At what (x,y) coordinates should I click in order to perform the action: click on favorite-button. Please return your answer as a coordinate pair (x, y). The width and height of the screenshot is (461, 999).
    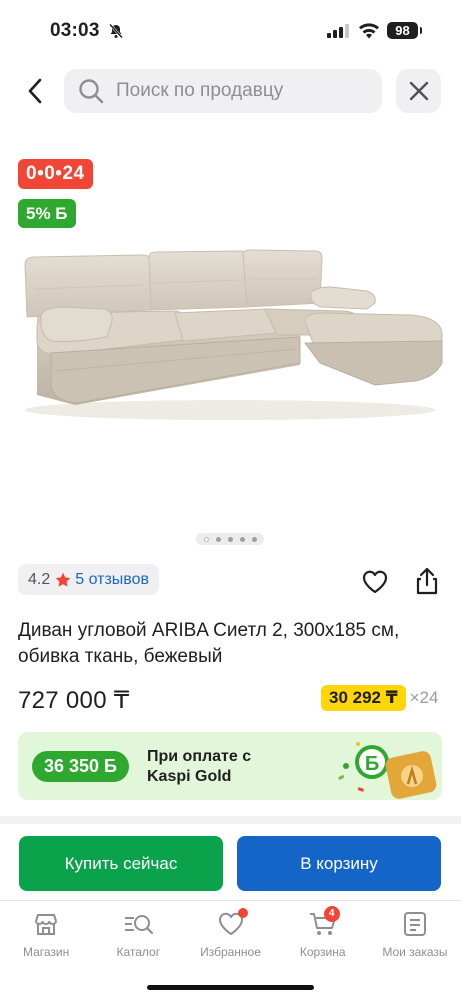
    Looking at the image, I should click on (375, 582).